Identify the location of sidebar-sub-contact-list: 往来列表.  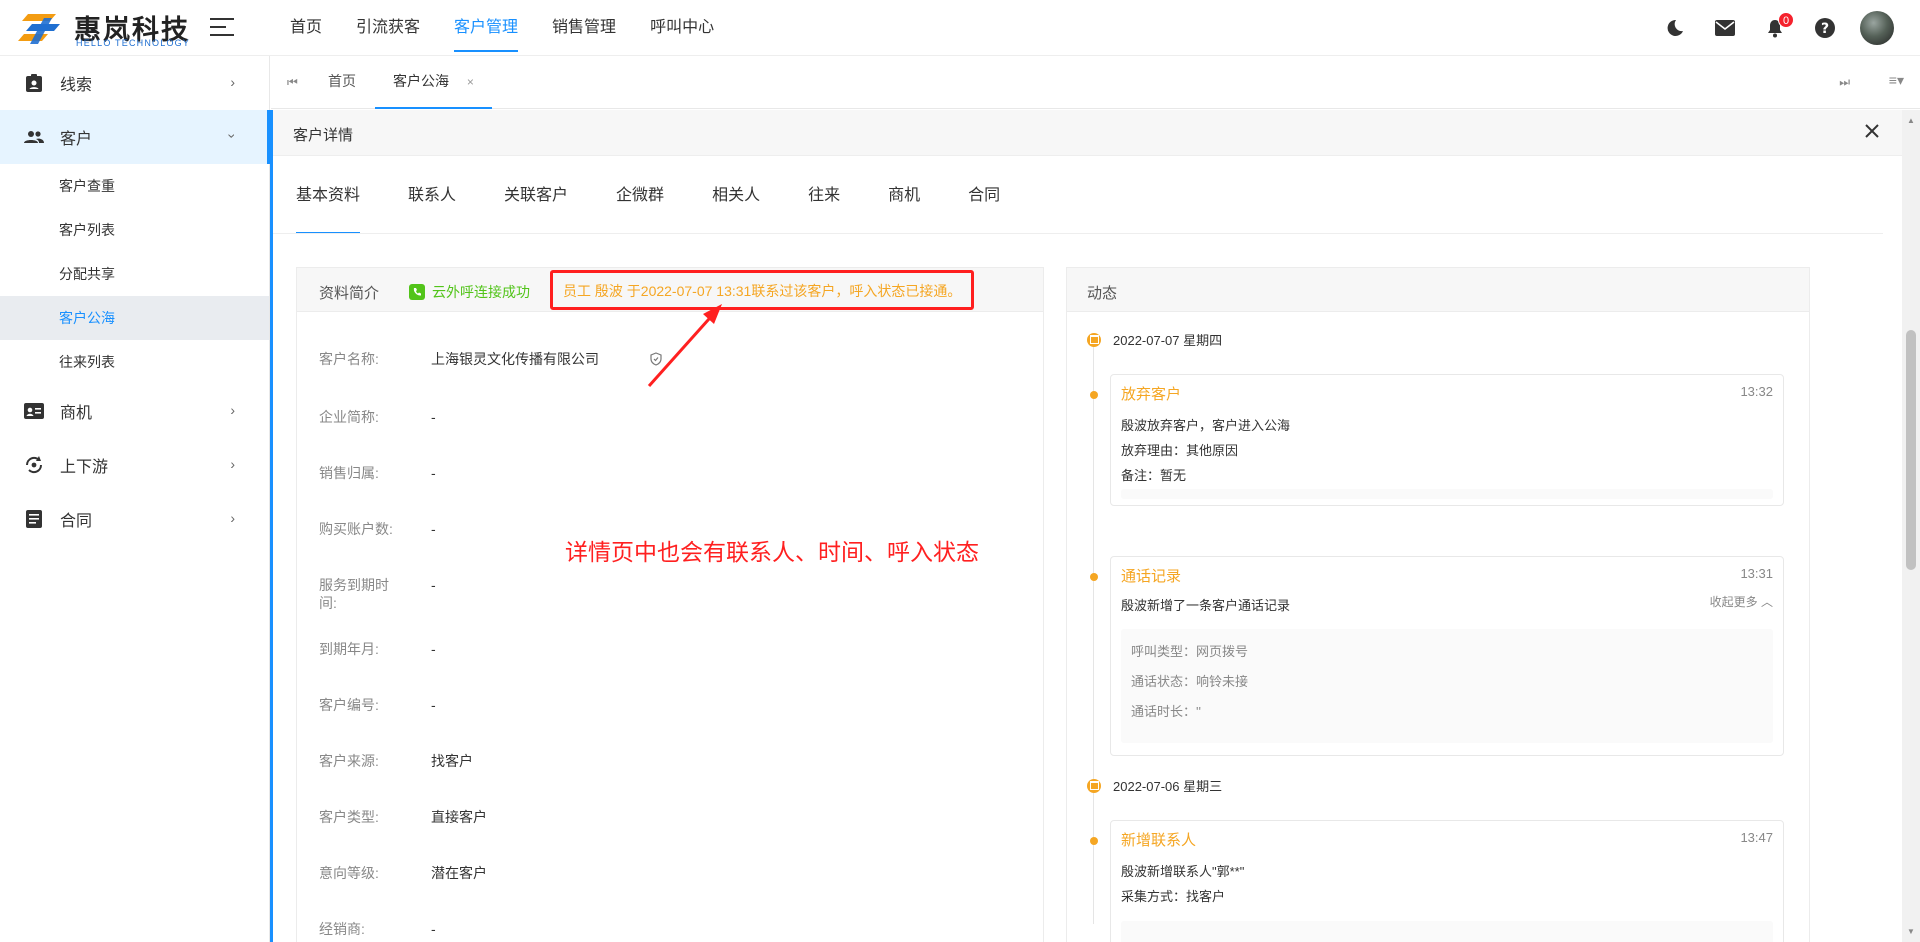
(134, 362).